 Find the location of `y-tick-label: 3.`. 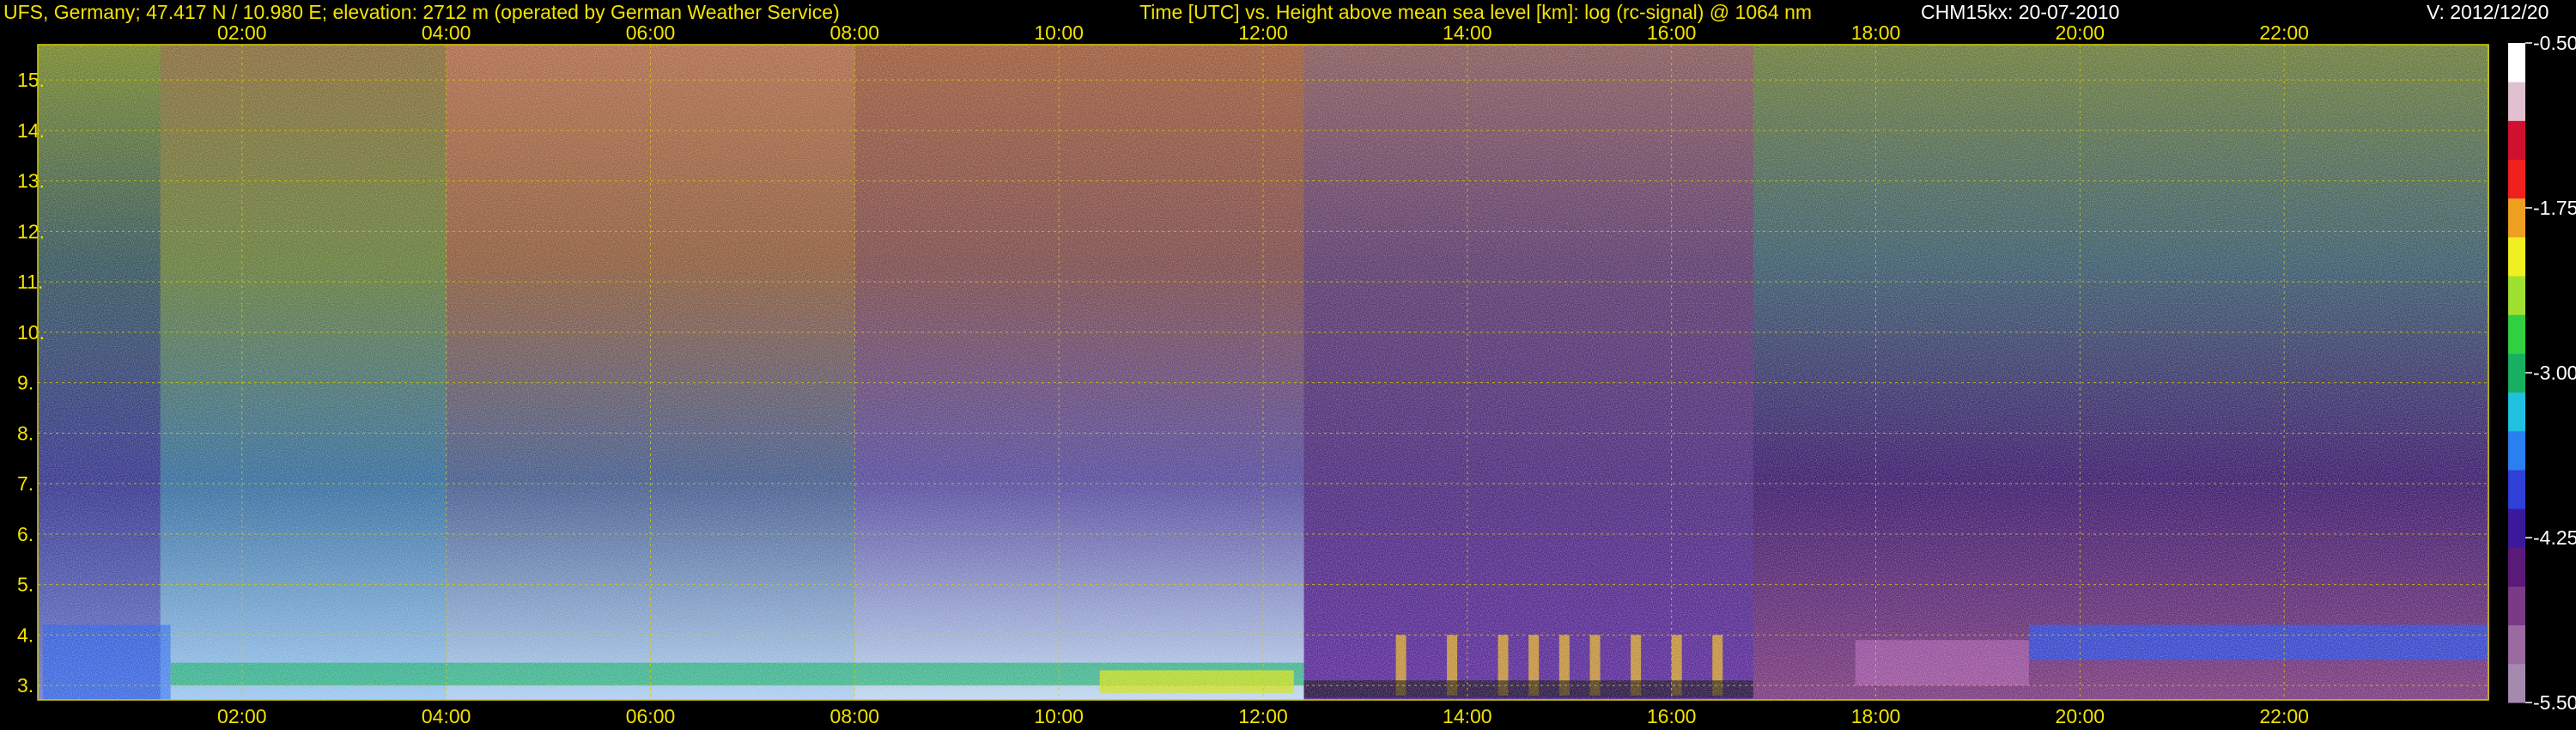

y-tick-label: 3. is located at coordinates (25, 685).